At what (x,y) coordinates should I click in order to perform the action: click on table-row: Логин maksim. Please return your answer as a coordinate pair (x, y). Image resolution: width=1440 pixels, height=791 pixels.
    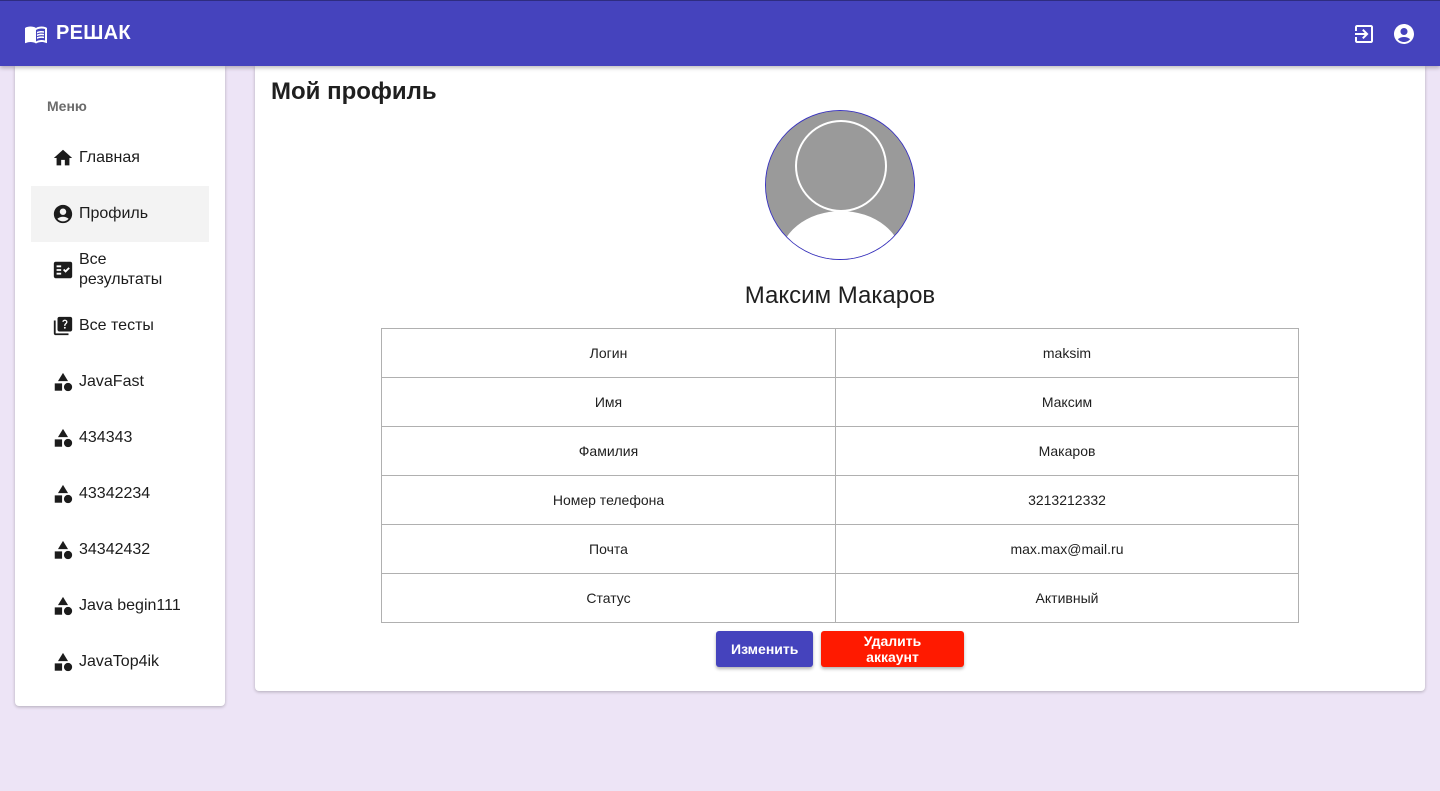
    Looking at the image, I should click on (840, 353).